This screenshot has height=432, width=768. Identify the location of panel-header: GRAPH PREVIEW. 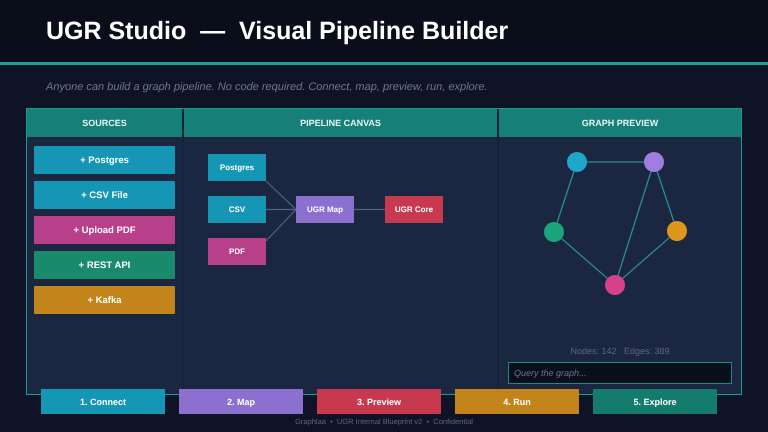
(620, 123).